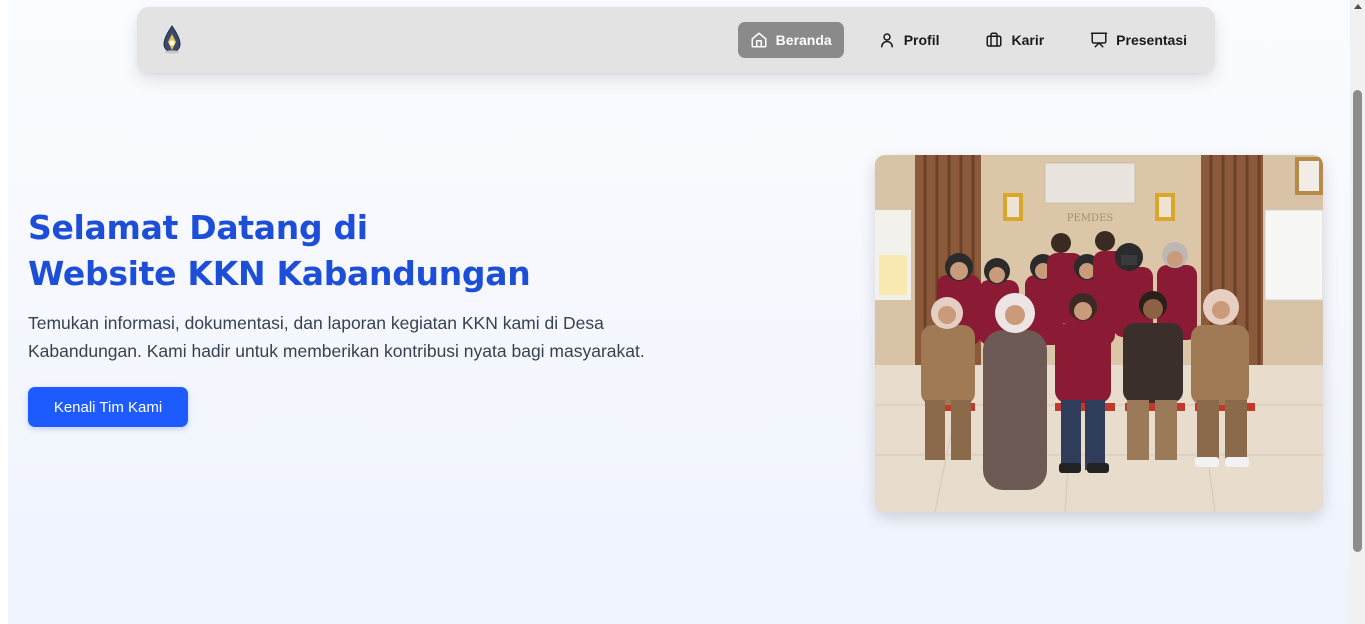 The image size is (1365, 624). I want to click on briefcase-icon, so click(994, 39).